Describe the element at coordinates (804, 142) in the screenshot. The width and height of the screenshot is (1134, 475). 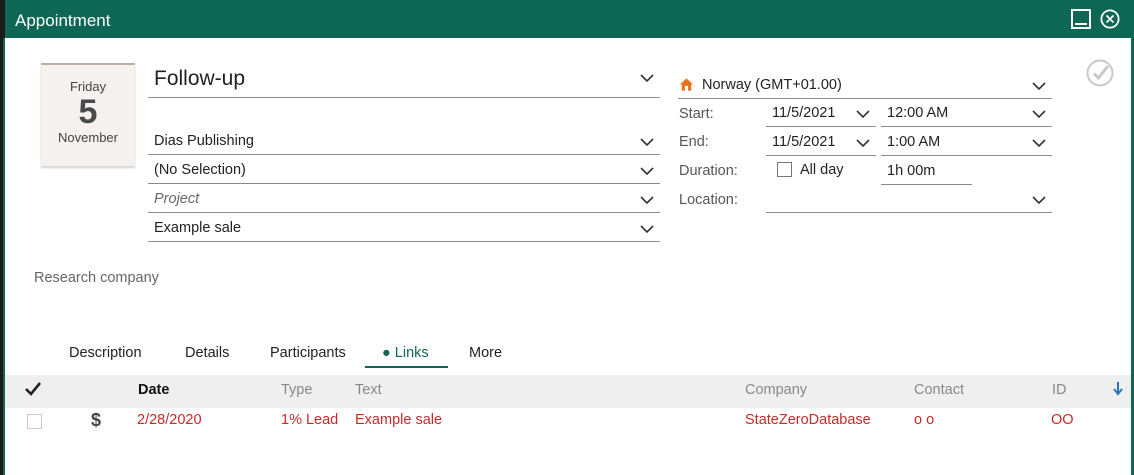
I see `end-date-value: 11/5/2021` at that location.